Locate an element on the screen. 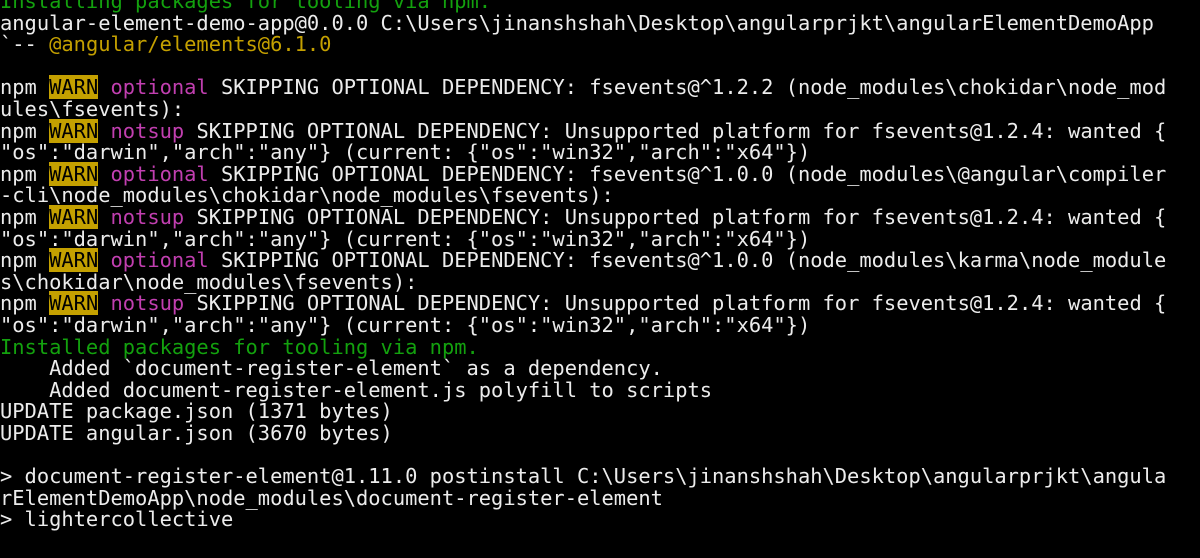 This screenshot has width=1200, height=558. status-message: Installed packages for tooling via npm. is located at coordinates (239, 346).